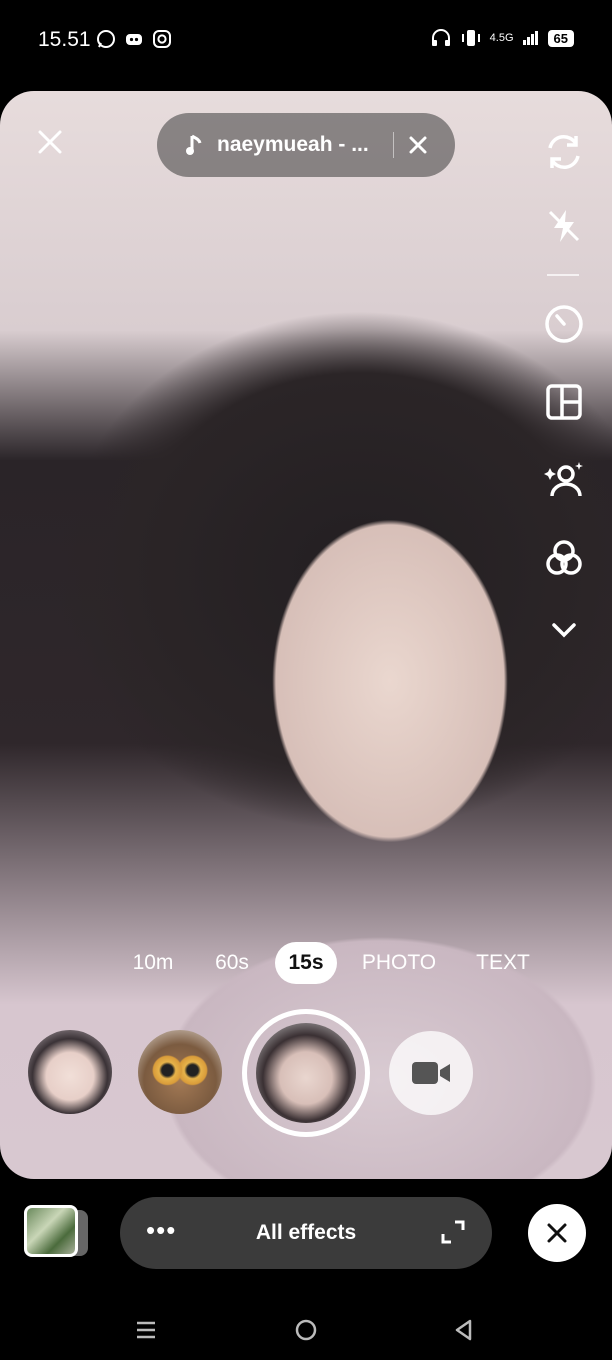 This screenshot has width=612, height=1360. I want to click on status-time: 15.51, so click(64, 39).